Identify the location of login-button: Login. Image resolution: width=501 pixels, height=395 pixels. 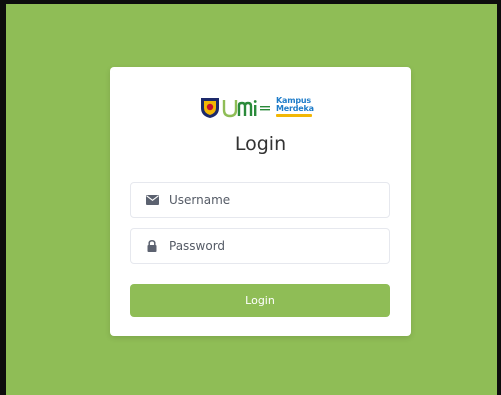
(260, 300).